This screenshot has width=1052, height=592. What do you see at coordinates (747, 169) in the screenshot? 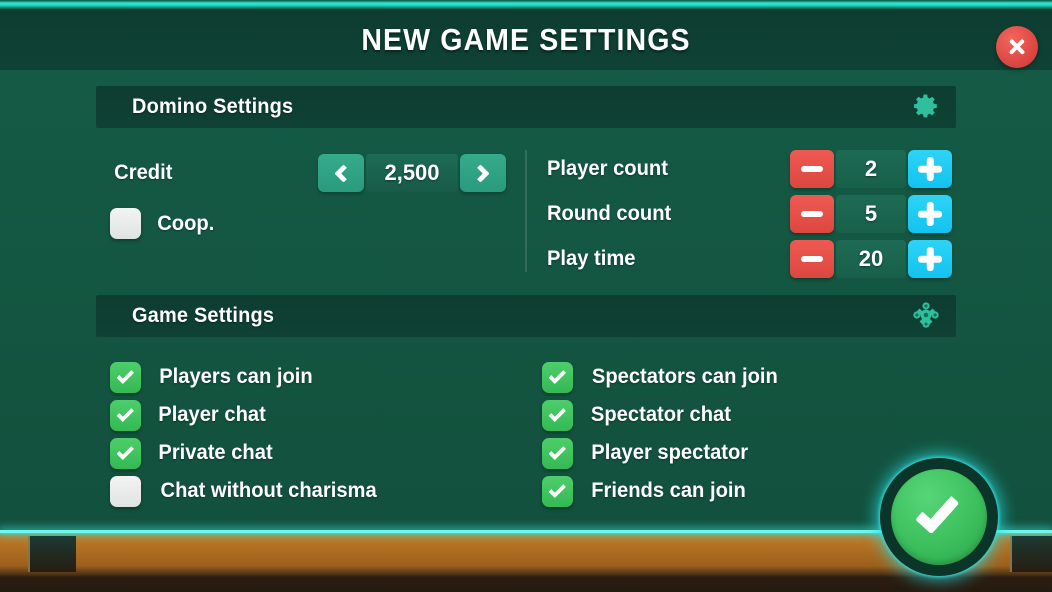
I see `player-count-row: Player count 2` at bounding box center [747, 169].